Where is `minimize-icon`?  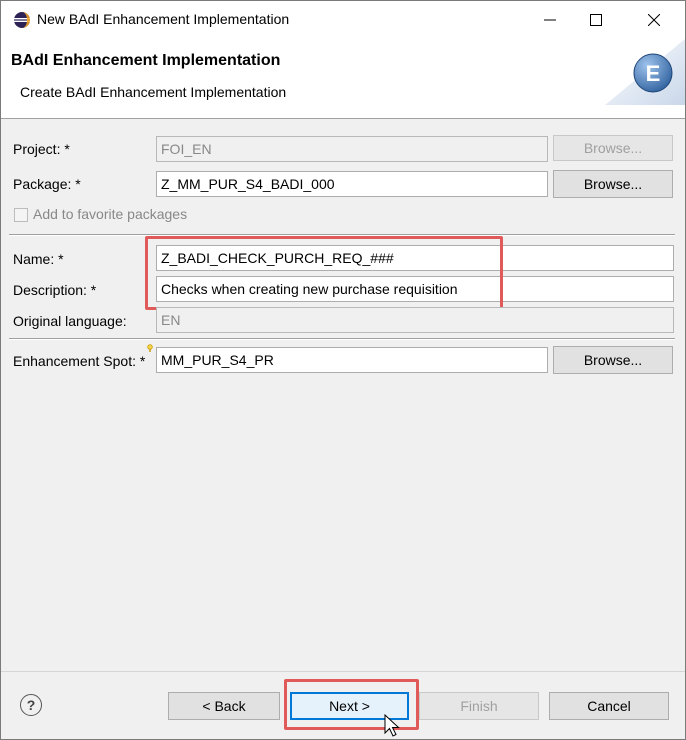 minimize-icon is located at coordinates (550, 20).